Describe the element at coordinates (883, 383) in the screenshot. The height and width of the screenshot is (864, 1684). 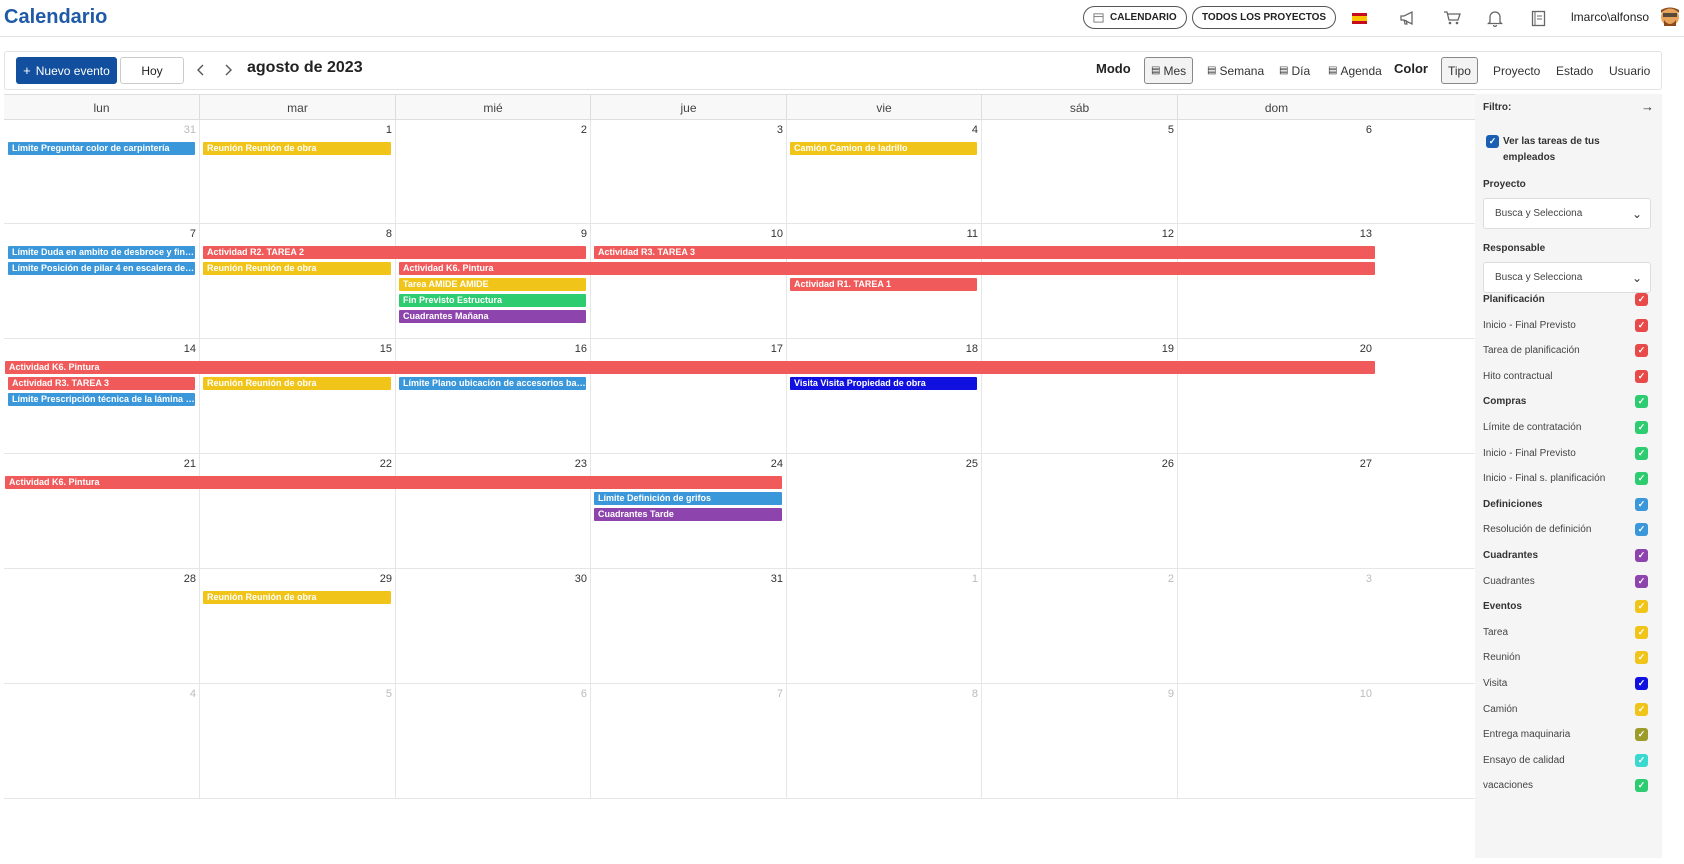
I see `calendar-event: Visita Visita Propiedad de obra` at that location.